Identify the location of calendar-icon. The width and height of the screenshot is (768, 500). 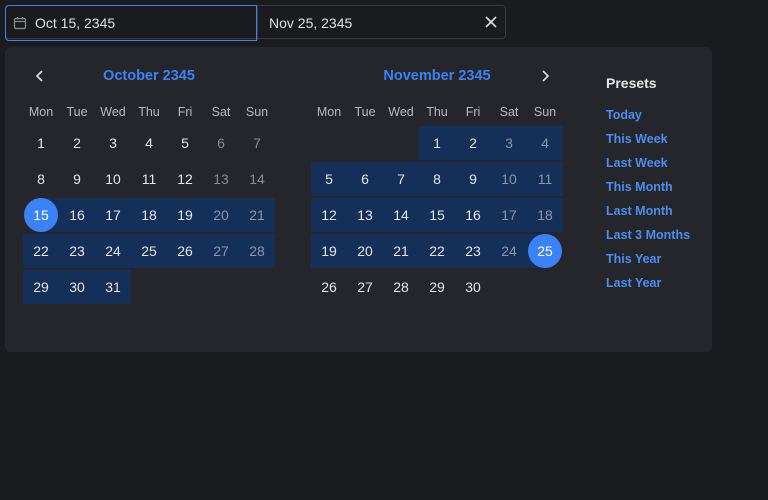
(20, 23).